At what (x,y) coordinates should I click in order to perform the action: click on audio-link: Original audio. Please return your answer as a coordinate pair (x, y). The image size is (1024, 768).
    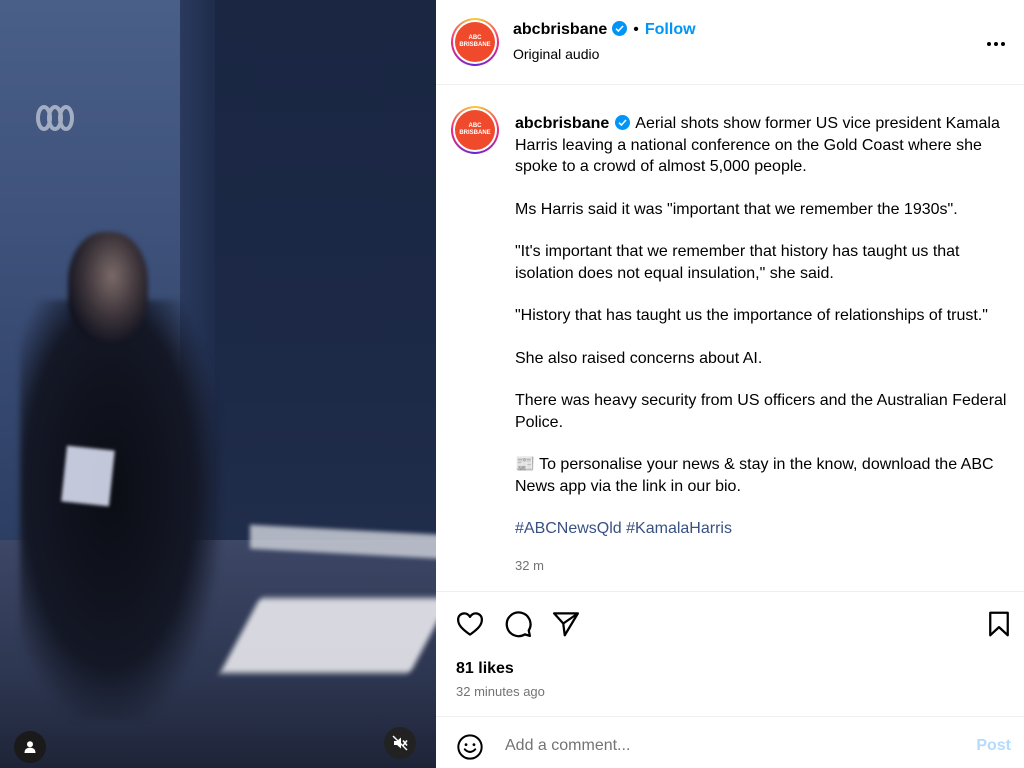
    Looking at the image, I should click on (556, 54).